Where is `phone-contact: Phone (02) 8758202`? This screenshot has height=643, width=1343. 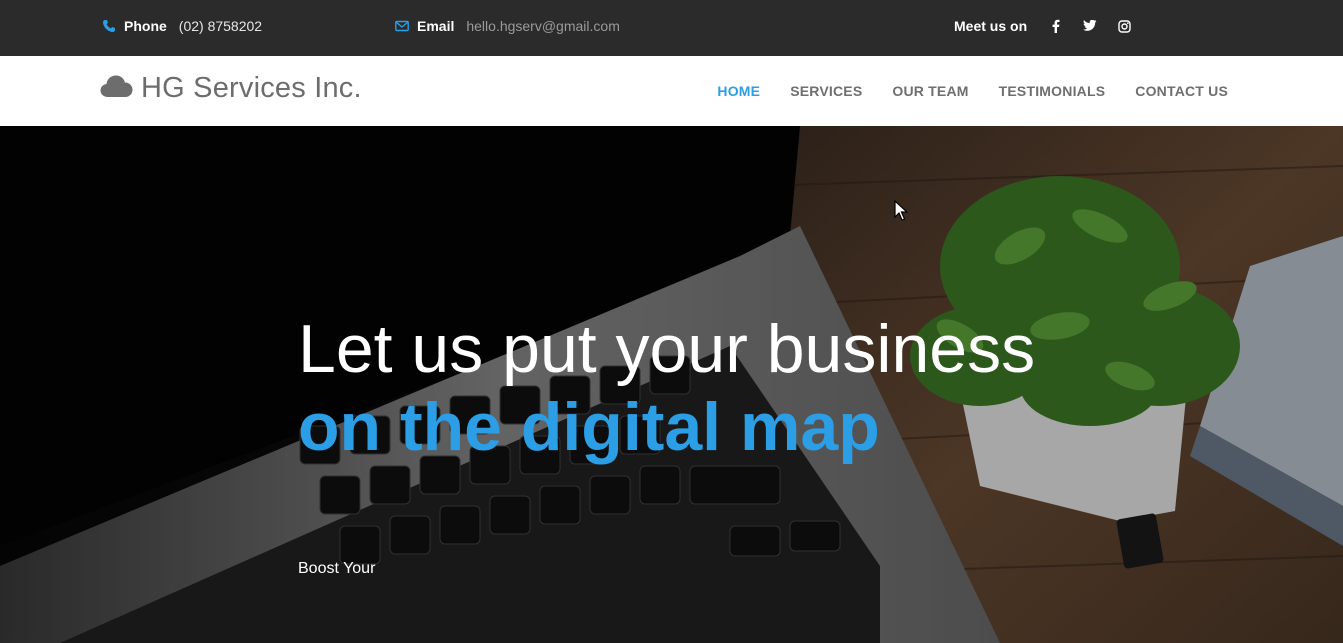
phone-contact: Phone (02) 8758202 is located at coordinates (182, 26).